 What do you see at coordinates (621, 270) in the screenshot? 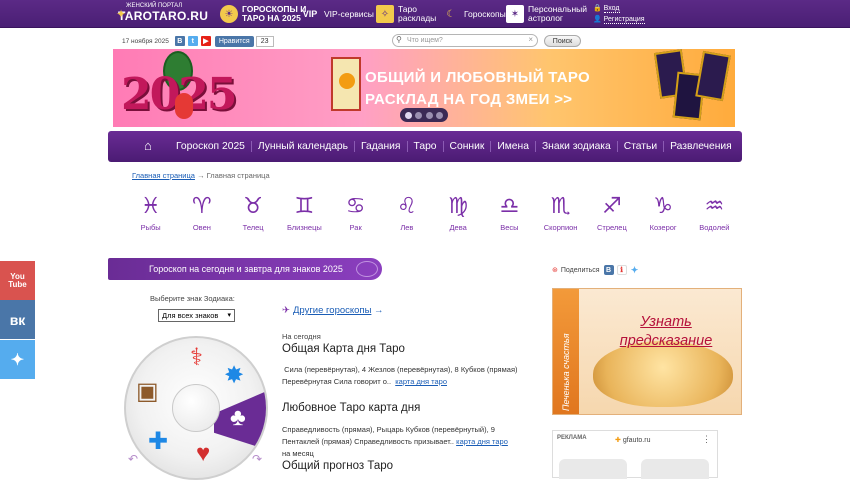
I see `ok-share-icon: ℹ` at bounding box center [621, 270].